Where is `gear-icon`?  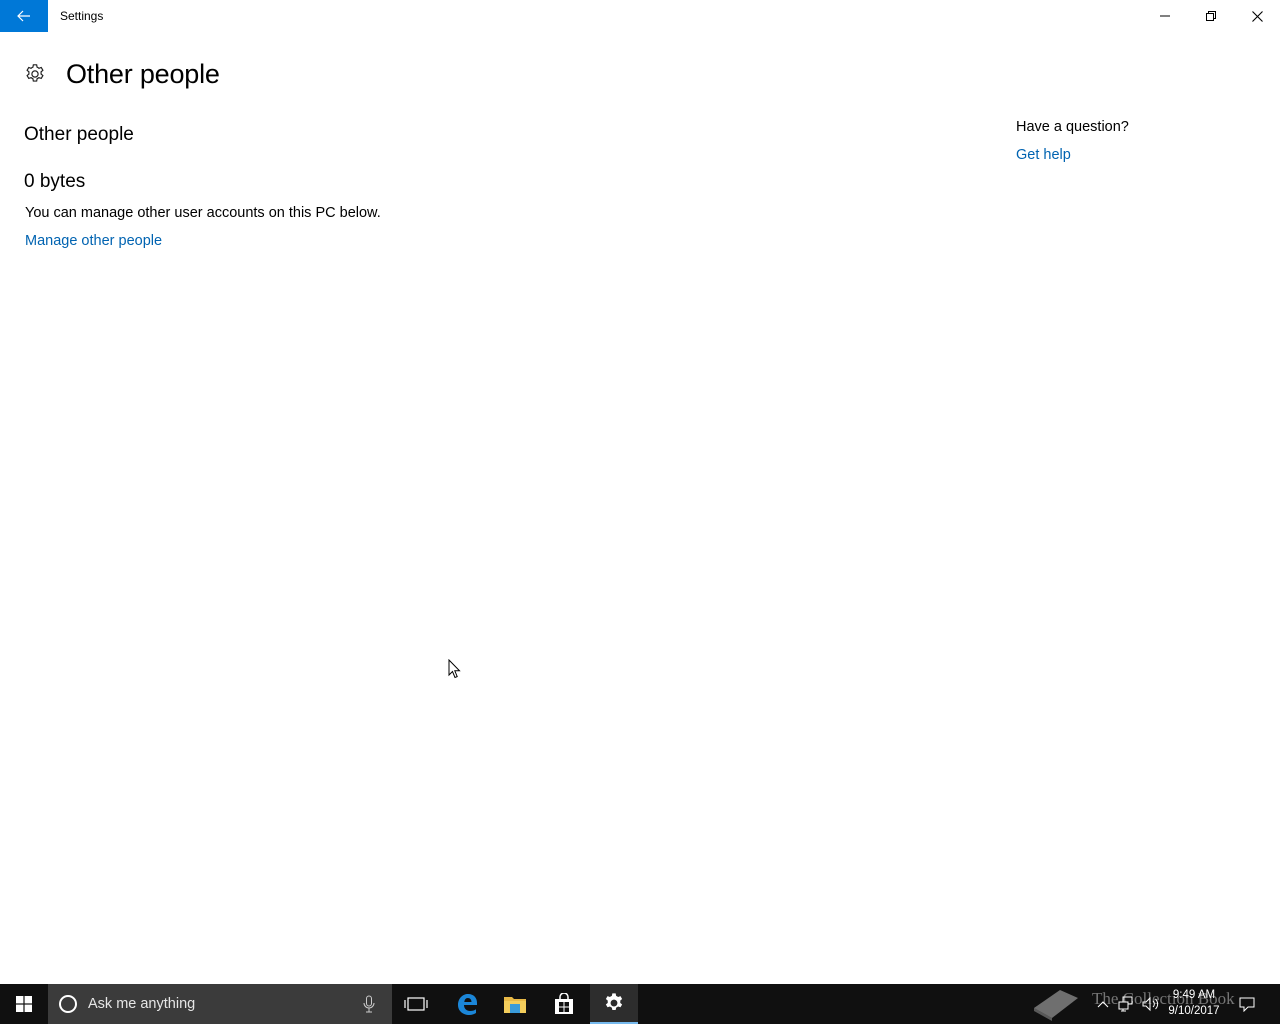
gear-icon is located at coordinates (35, 73).